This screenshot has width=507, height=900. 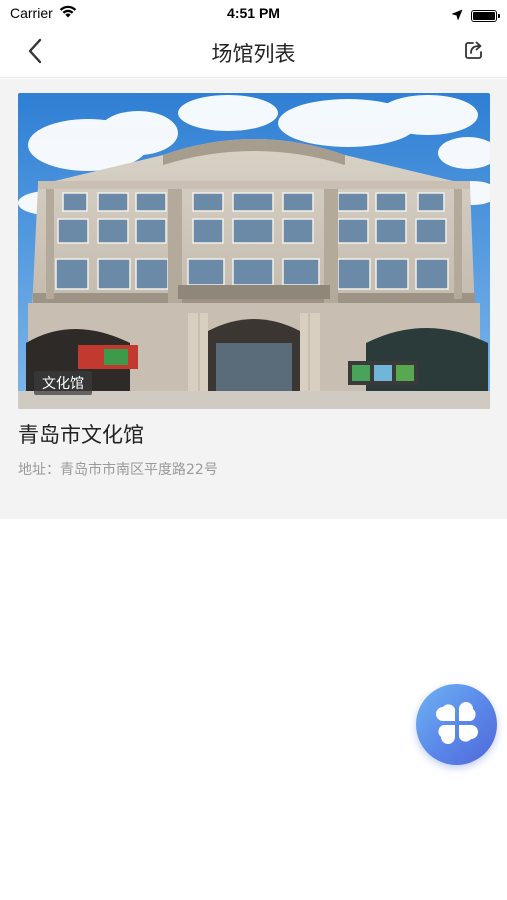 I want to click on venue-name: 青岛市文化馆, so click(x=81, y=435).